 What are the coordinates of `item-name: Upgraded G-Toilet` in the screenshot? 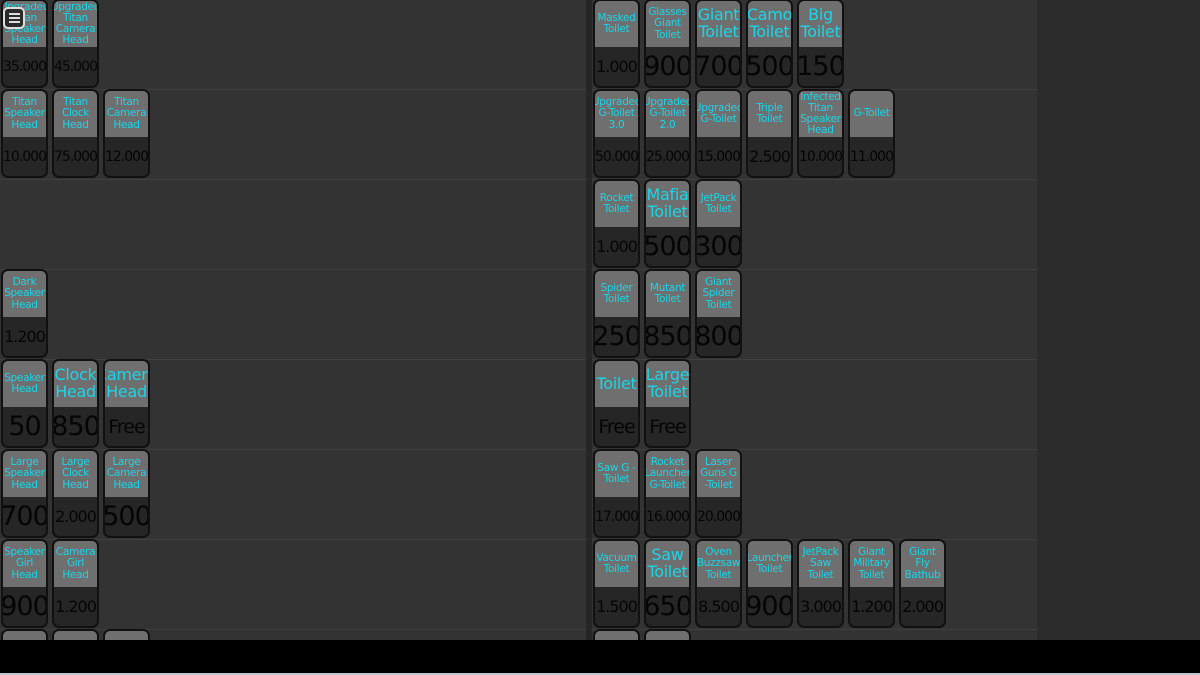 It's located at (718, 114).